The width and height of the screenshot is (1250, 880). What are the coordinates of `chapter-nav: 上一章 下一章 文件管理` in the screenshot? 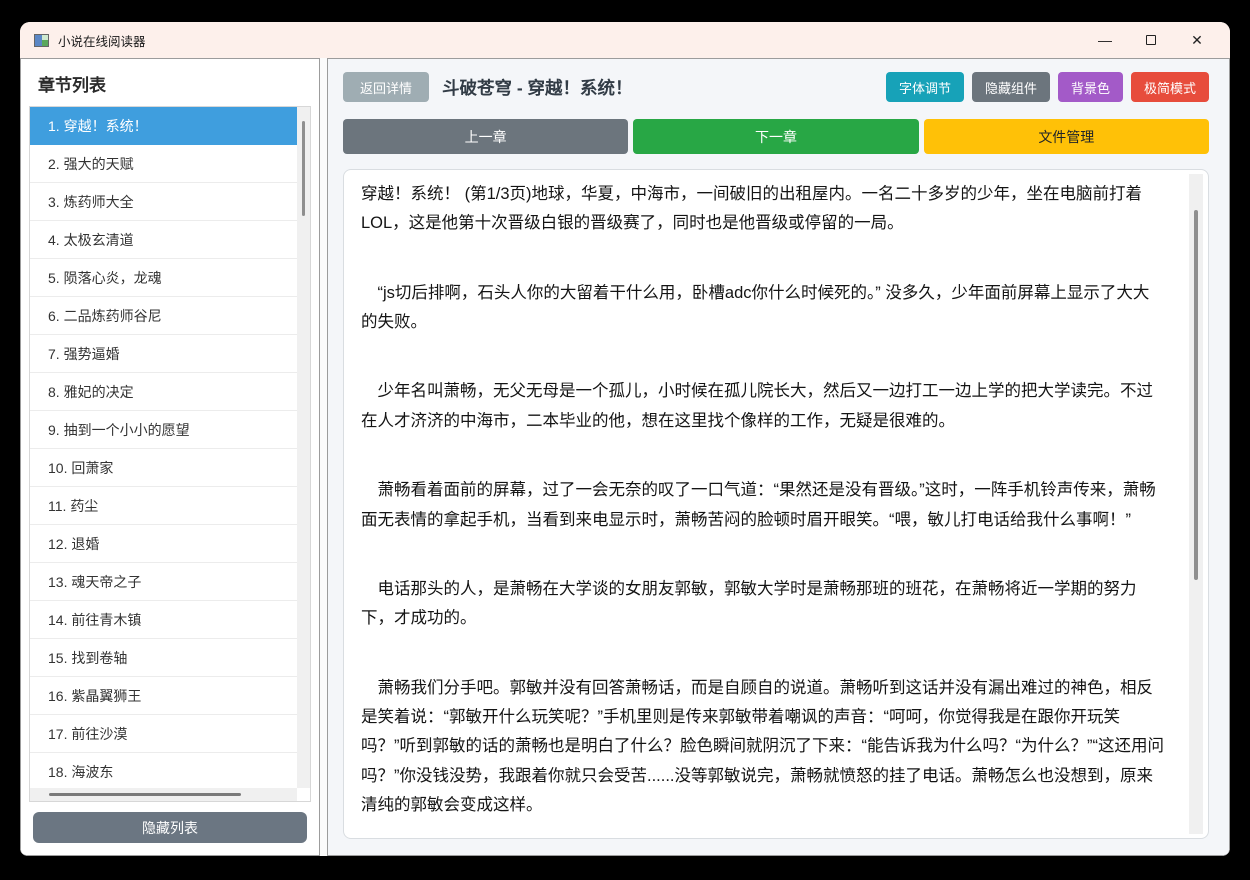 It's located at (776, 136).